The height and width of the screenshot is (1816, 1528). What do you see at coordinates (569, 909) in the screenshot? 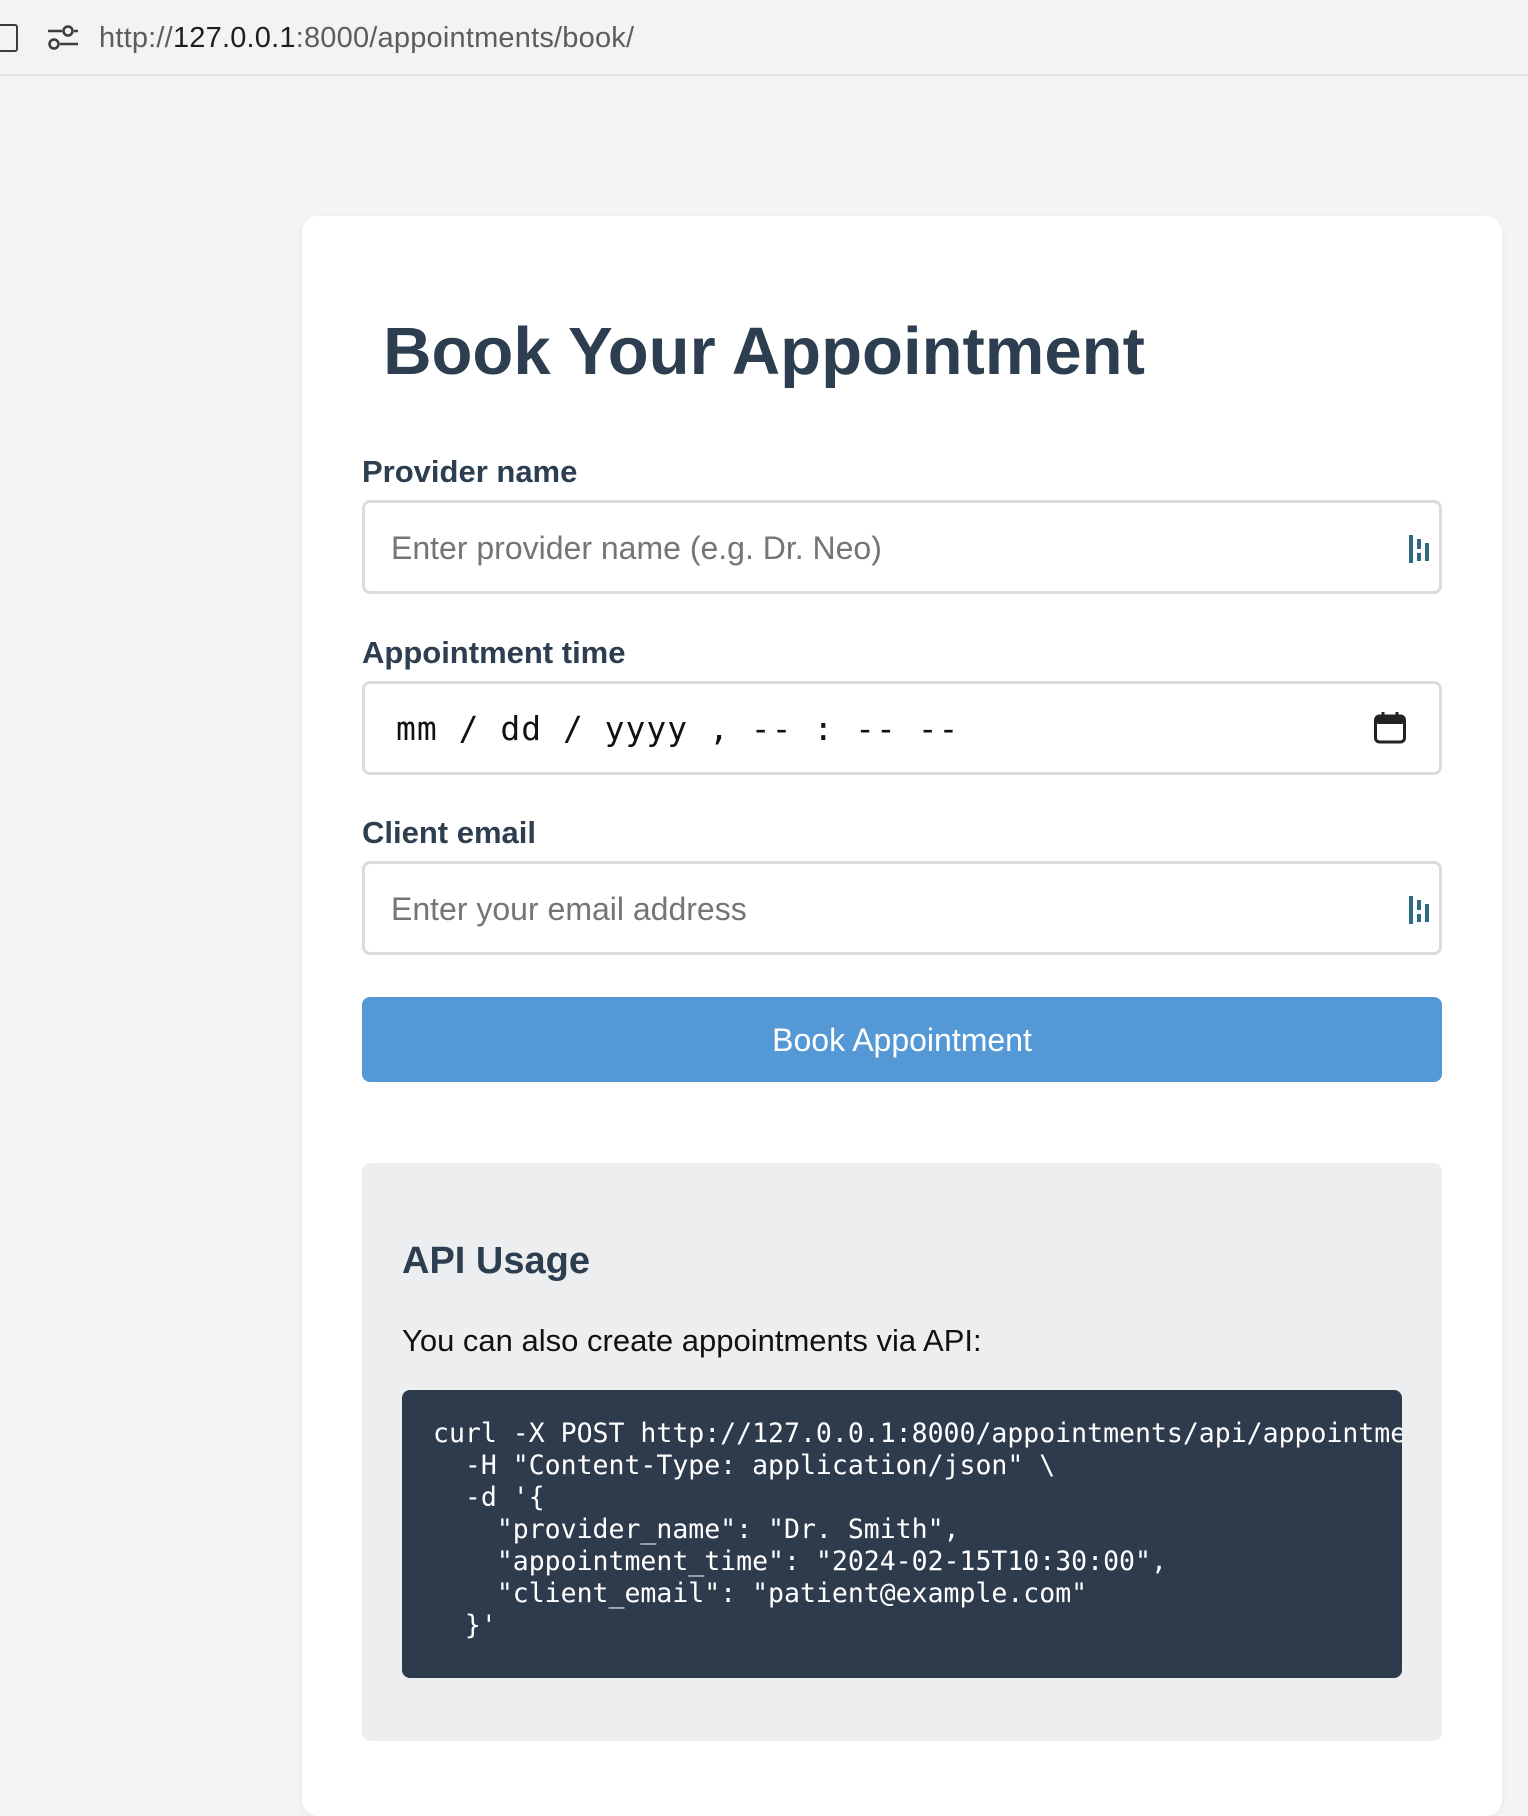
I see `client-email-placeholder: Enter your email address` at bounding box center [569, 909].